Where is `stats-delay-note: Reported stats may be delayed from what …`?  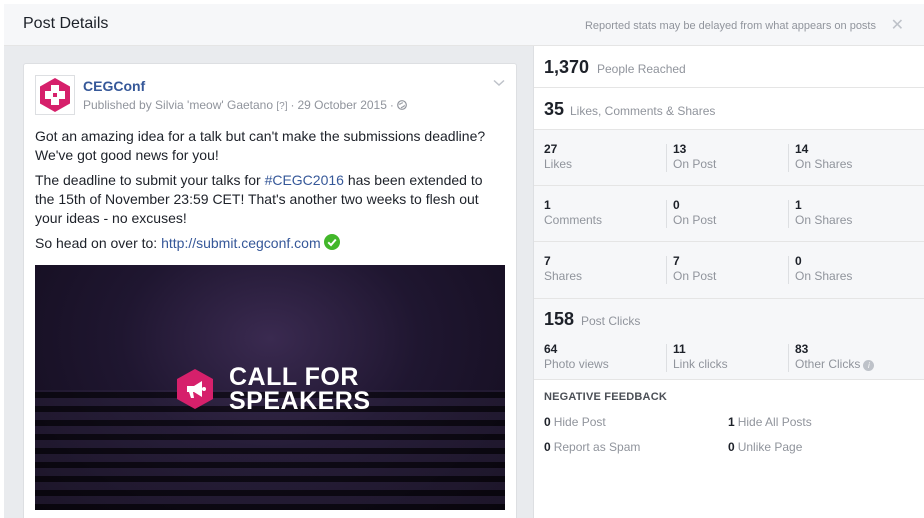
stats-delay-note: Reported stats may be delayed from what … is located at coordinates (730, 26).